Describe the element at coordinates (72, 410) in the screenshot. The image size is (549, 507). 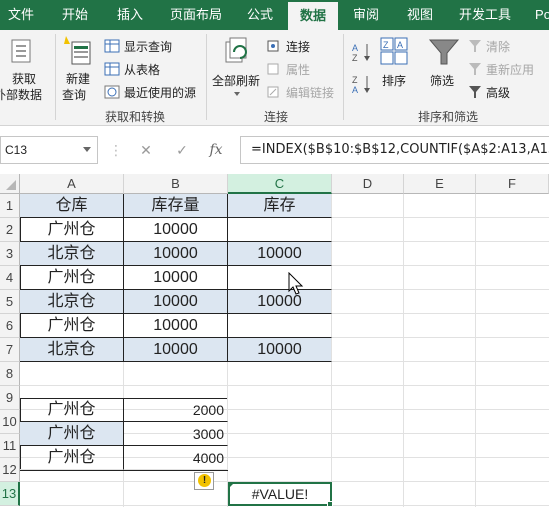
I see `cell-a10: 广州仓` at that location.